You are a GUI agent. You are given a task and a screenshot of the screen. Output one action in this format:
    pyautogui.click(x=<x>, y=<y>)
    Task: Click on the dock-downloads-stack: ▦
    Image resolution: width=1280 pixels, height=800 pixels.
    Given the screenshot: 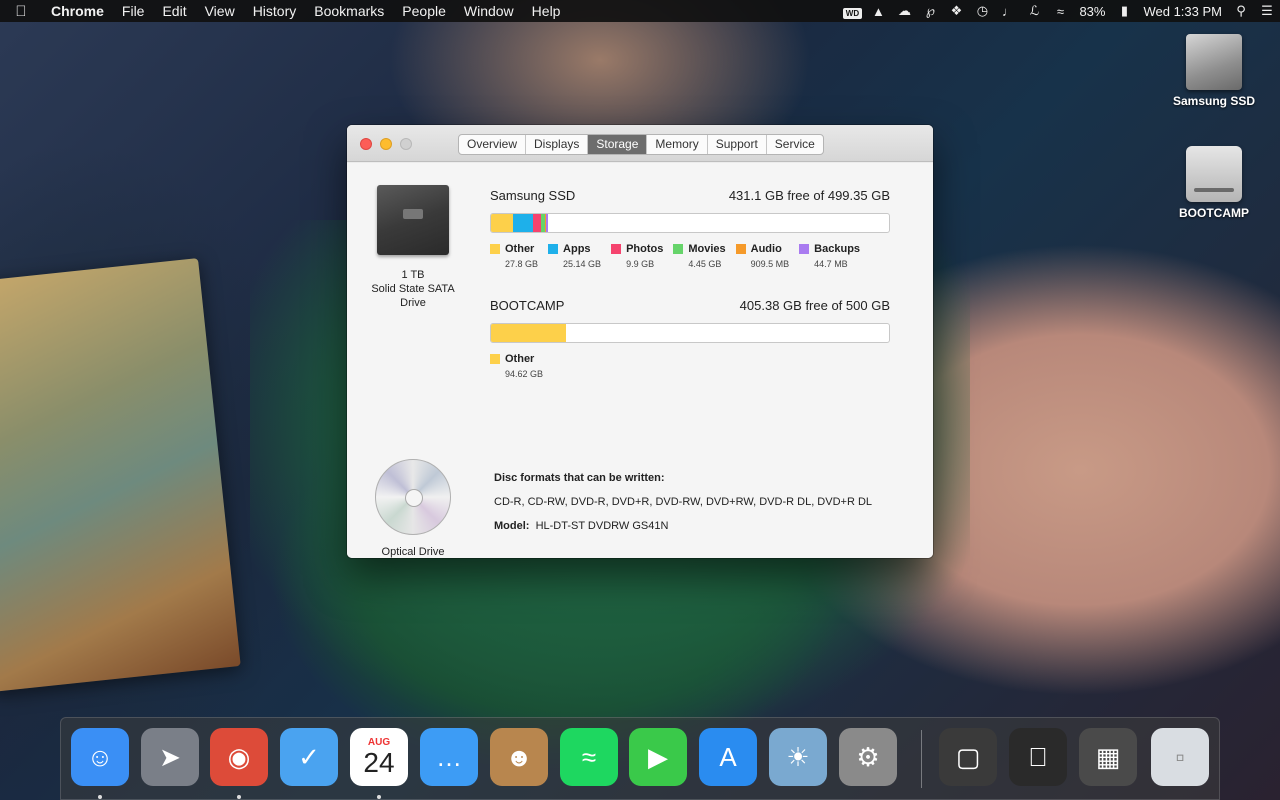 What is the action you would take?
    pyautogui.click(x=1108, y=757)
    